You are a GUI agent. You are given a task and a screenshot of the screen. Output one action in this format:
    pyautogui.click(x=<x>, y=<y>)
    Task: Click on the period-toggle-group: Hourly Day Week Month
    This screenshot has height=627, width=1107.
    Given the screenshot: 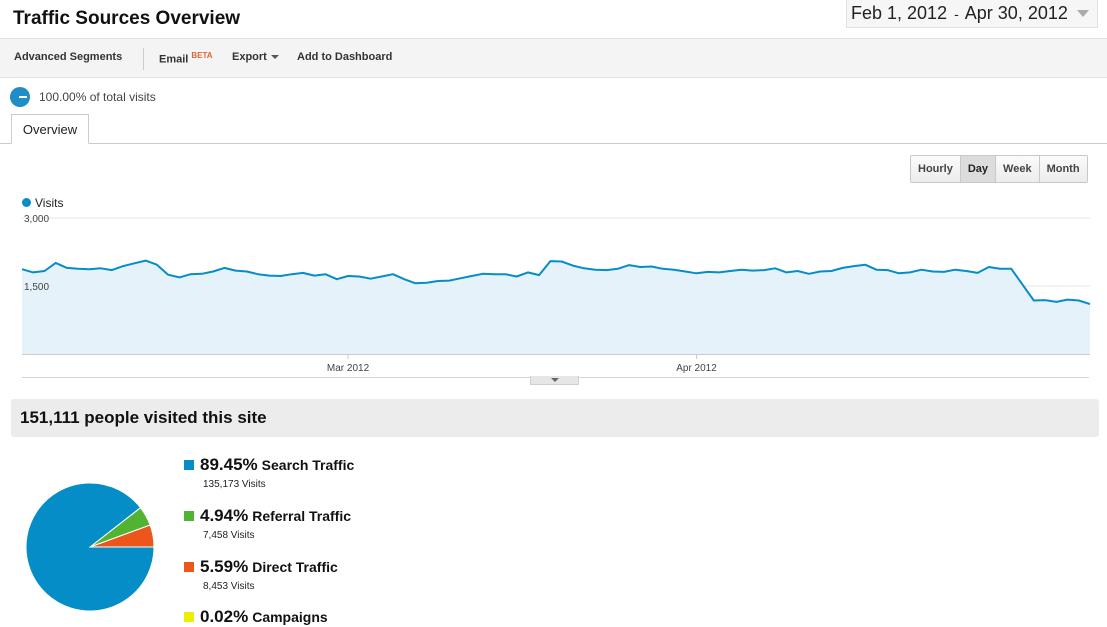 What is the action you would take?
    pyautogui.click(x=999, y=169)
    